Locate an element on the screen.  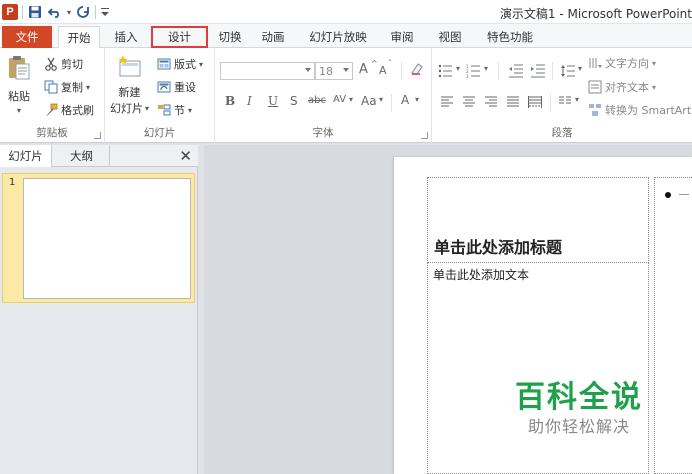
content-placeholder is located at coordinates (673, 325).